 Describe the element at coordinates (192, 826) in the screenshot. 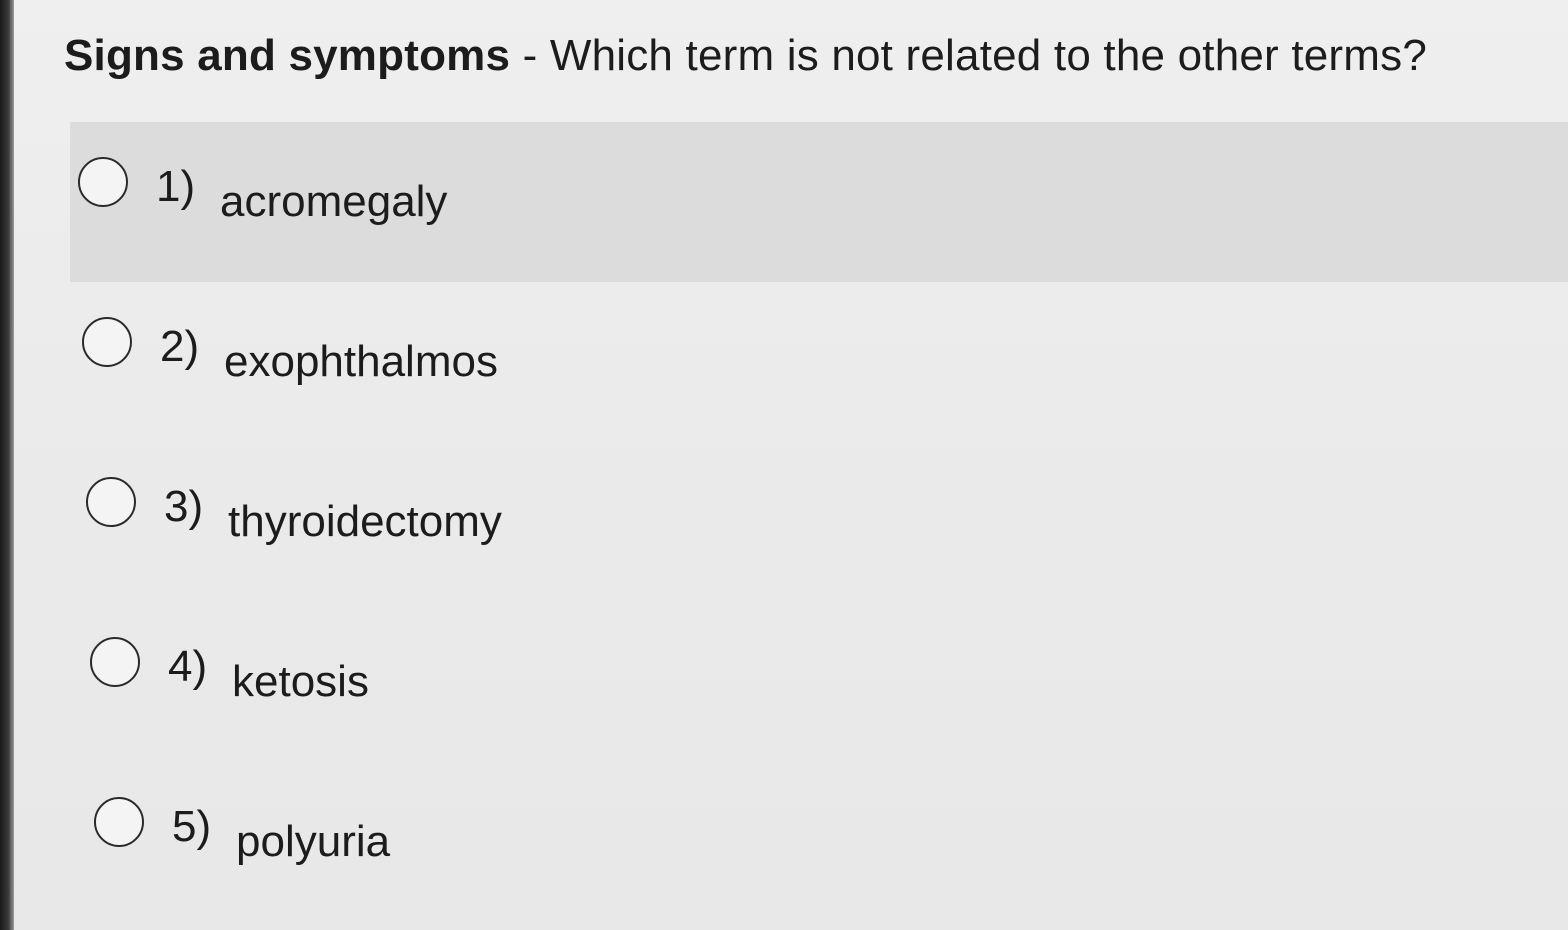

I see `option-number: 5)` at that location.